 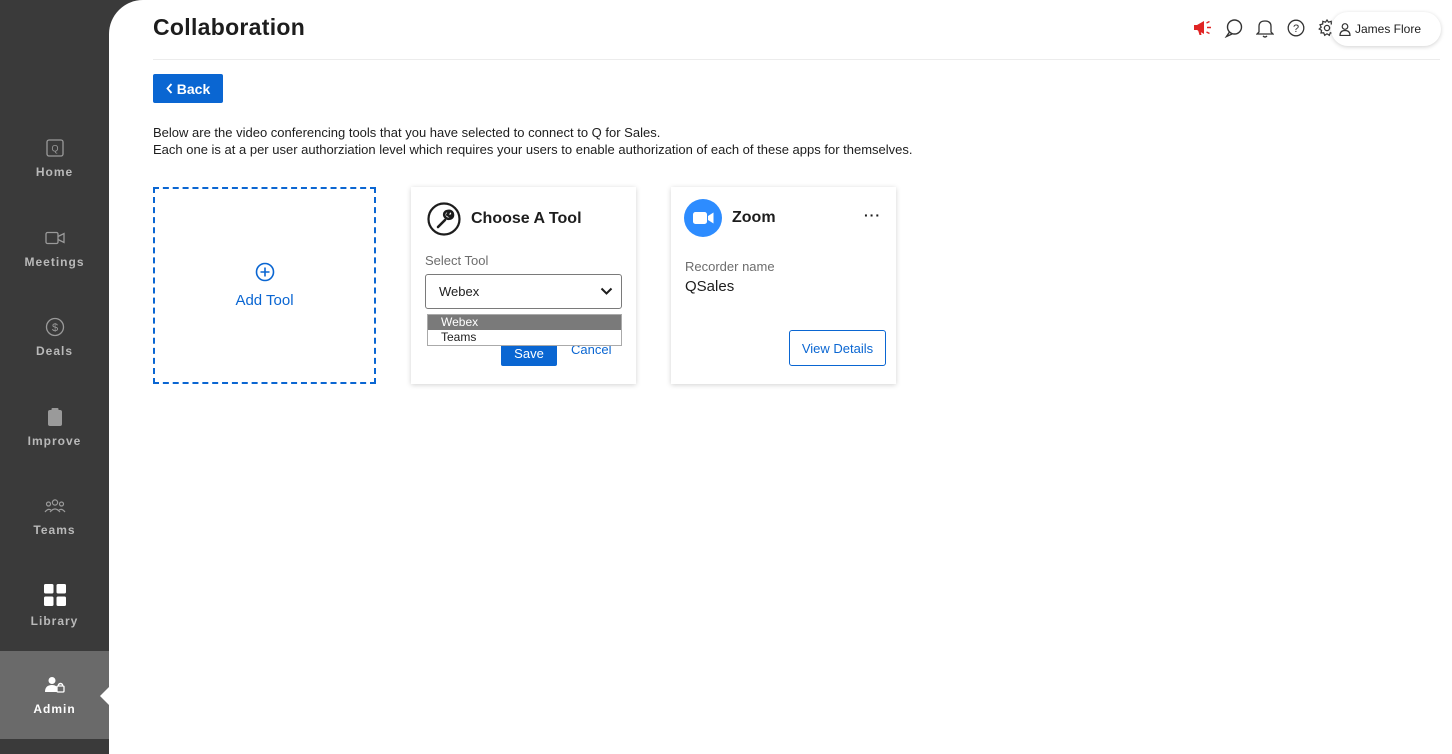 I want to click on team-icon, so click(x=55, y=506).